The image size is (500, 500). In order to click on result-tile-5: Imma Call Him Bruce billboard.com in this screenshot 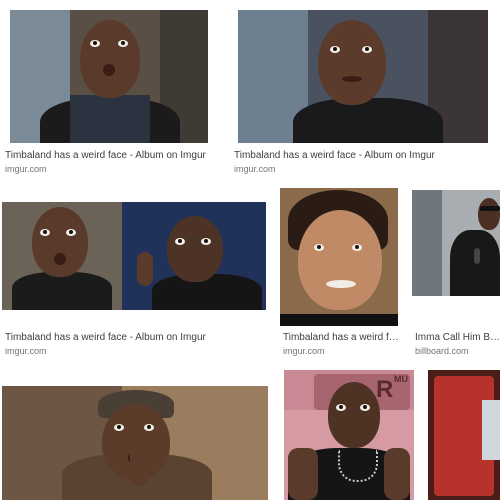, I will do `click(455, 271)`.